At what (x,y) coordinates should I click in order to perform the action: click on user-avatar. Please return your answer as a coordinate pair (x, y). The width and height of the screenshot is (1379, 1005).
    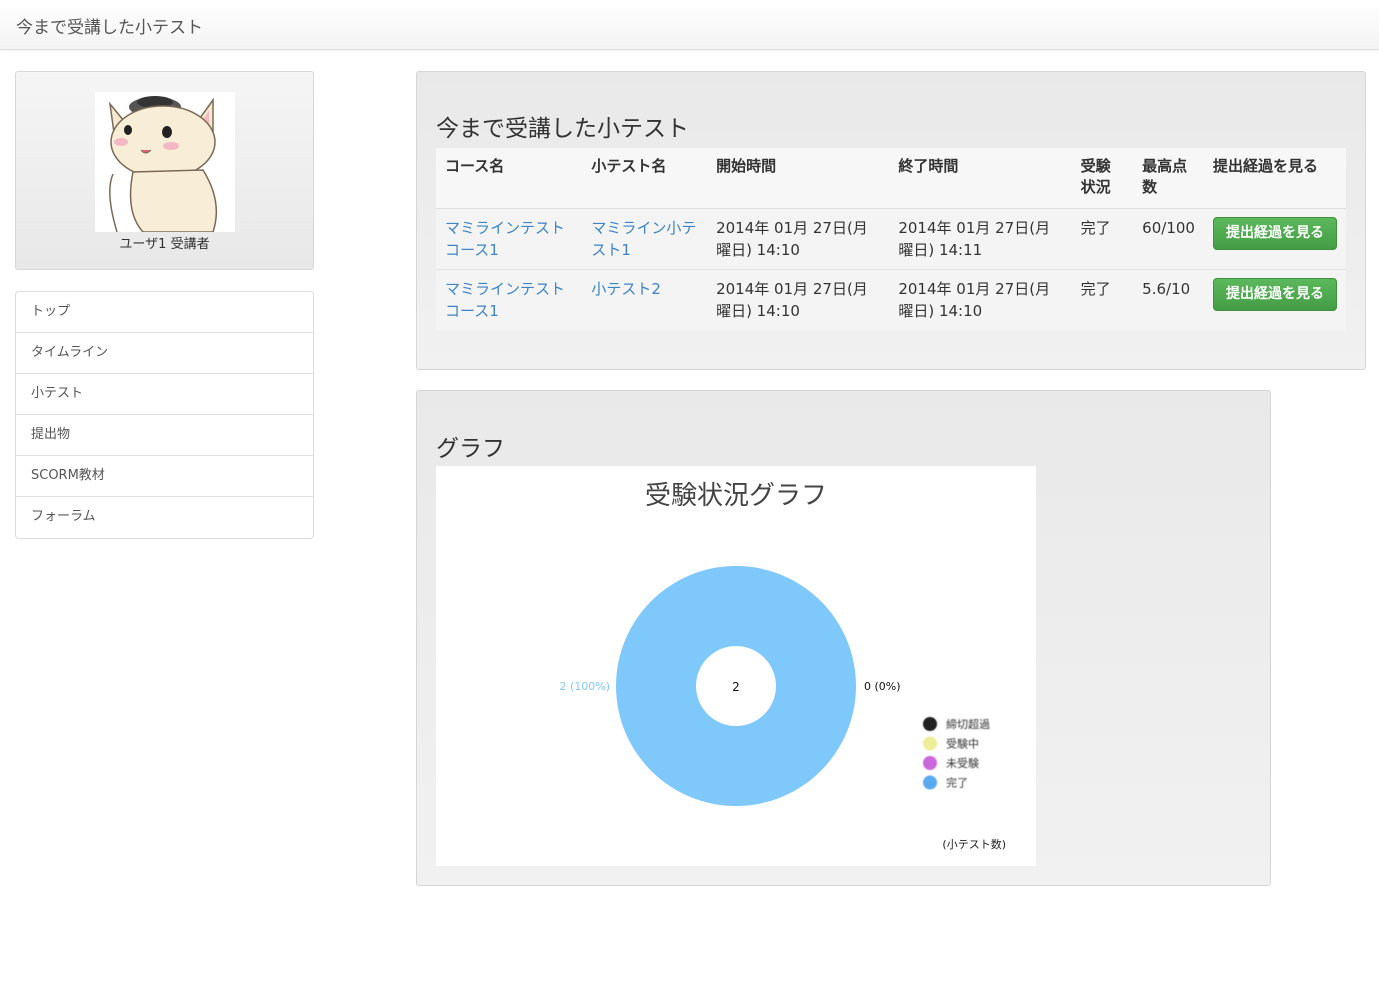
    Looking at the image, I should click on (165, 162).